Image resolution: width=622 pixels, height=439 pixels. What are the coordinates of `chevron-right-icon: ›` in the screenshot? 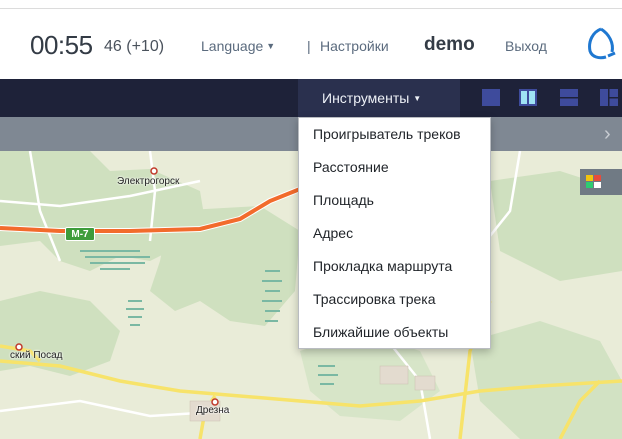 It's located at (607, 134).